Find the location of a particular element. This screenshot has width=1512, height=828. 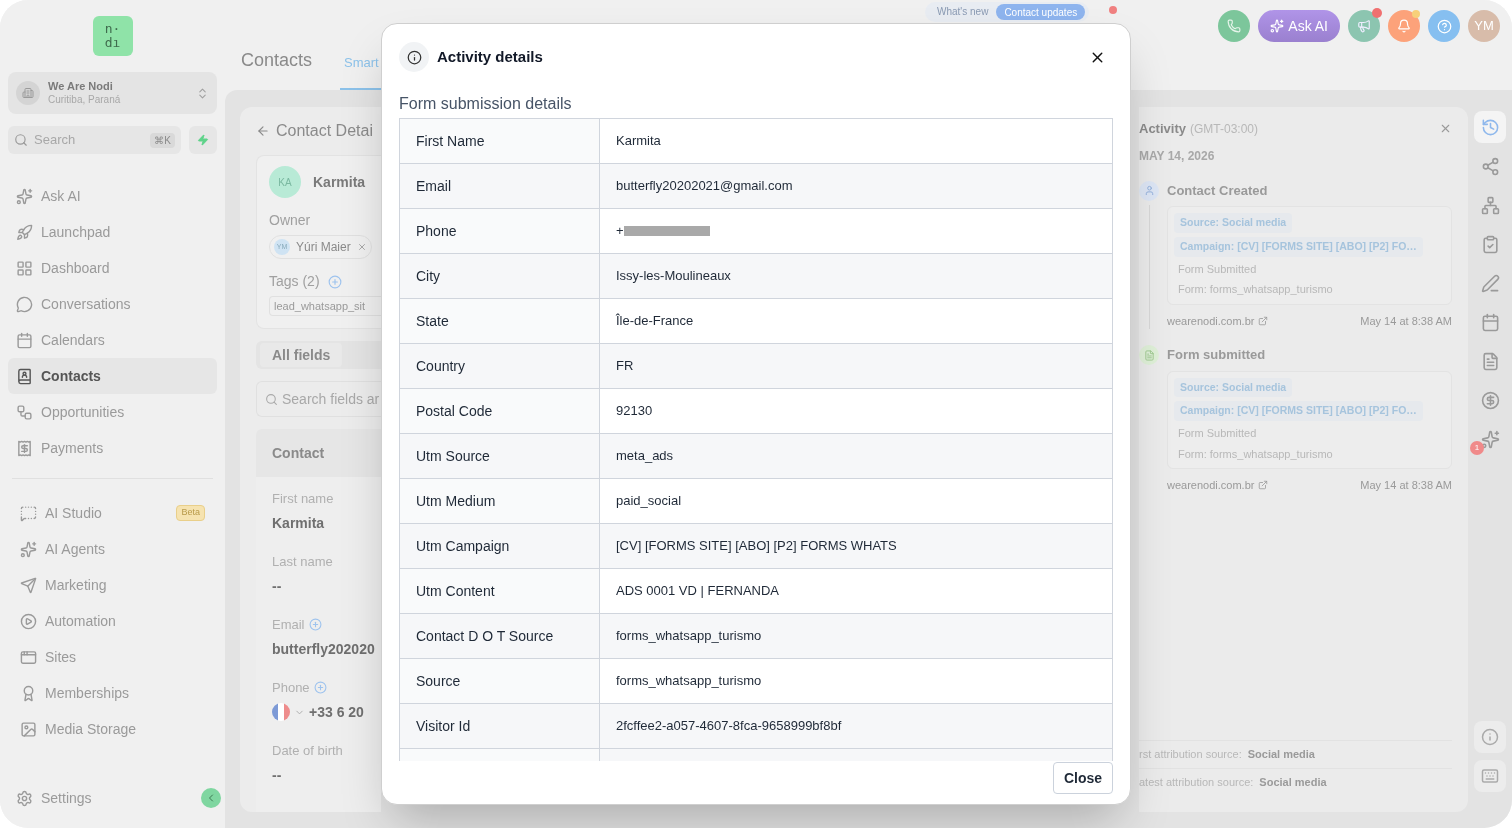

field-value: 92130 is located at coordinates (634, 411).